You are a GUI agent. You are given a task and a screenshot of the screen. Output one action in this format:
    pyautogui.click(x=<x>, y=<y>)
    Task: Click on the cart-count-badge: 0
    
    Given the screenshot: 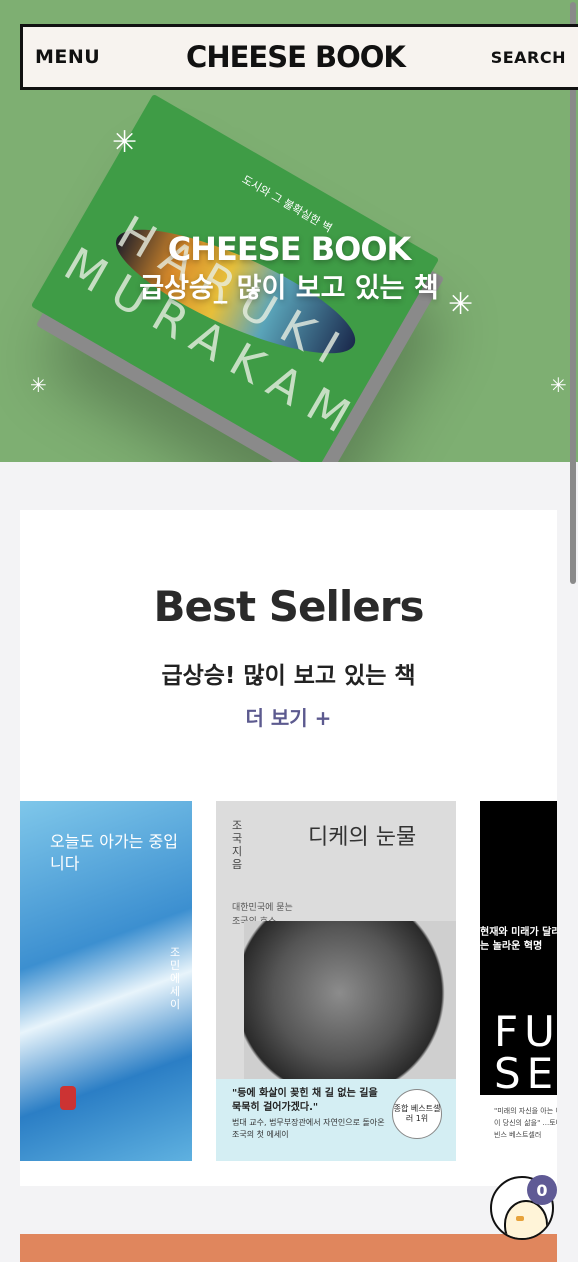 What is the action you would take?
    pyautogui.click(x=542, y=1190)
    